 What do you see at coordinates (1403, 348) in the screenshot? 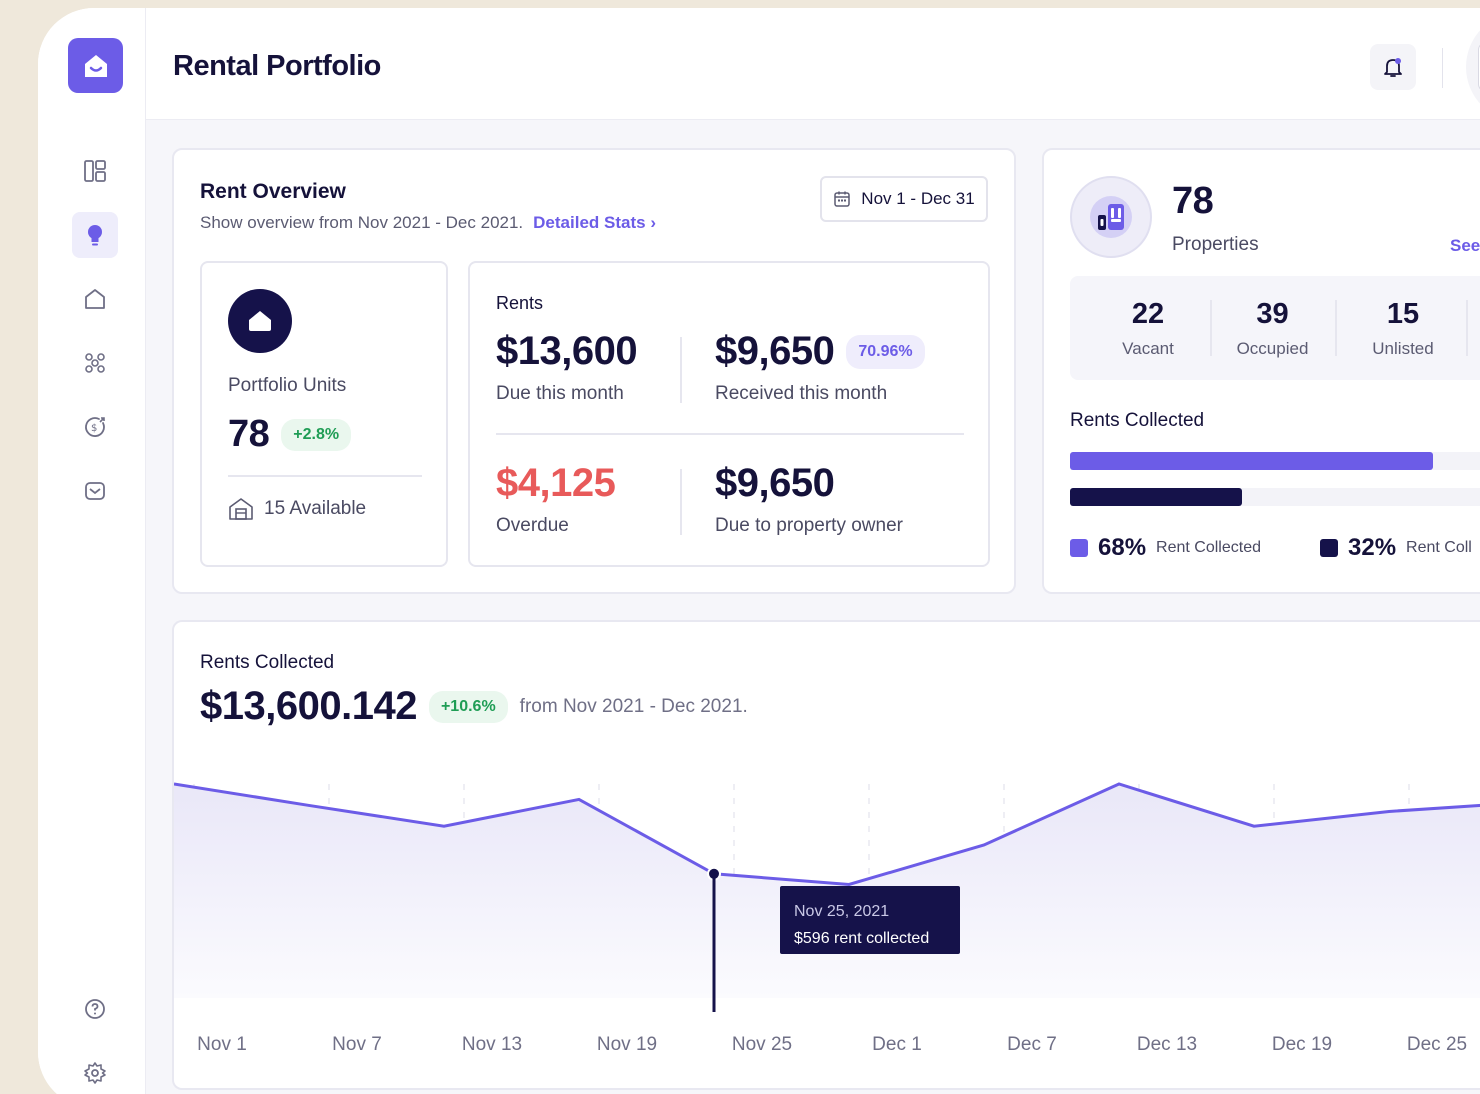
I see `stat-unlisted-label: Unlisted` at bounding box center [1403, 348].